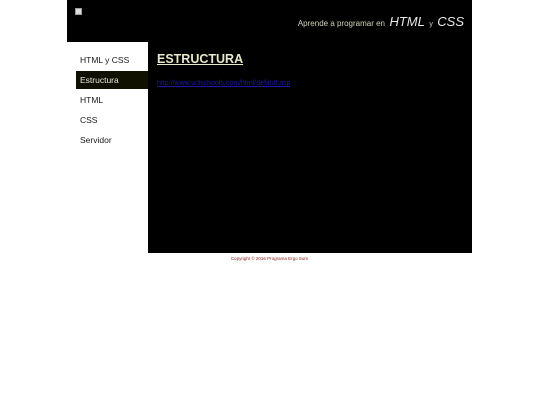 Image resolution: width=540 pixels, height=405 pixels. What do you see at coordinates (112, 80) in the screenshot?
I see `sidebar-item-estructura: Estructura` at bounding box center [112, 80].